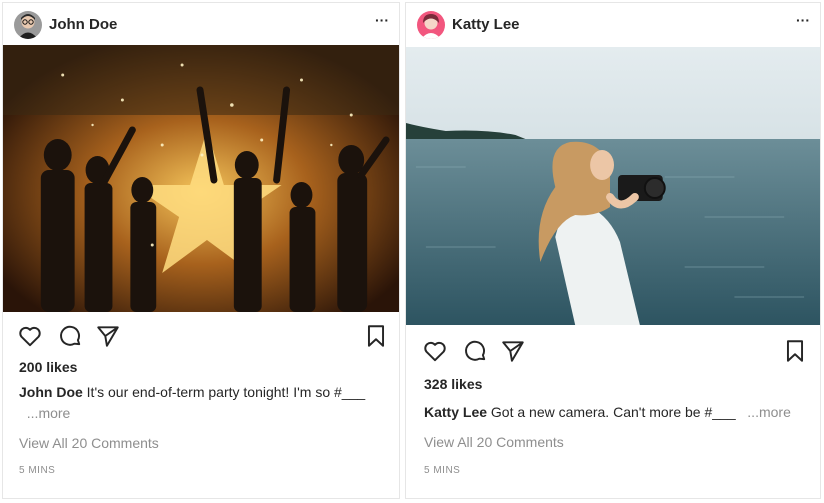 This screenshot has height=503, width=824. Describe the element at coordinates (486, 24) in the screenshot. I see `username: Katty Lee` at that location.